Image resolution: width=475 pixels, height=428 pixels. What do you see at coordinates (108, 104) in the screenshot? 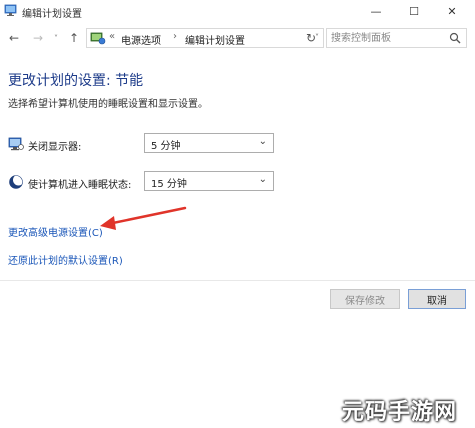
I see `page-description: 选择希望计算机使用的睡眠设置和显示设置。` at bounding box center [108, 104].